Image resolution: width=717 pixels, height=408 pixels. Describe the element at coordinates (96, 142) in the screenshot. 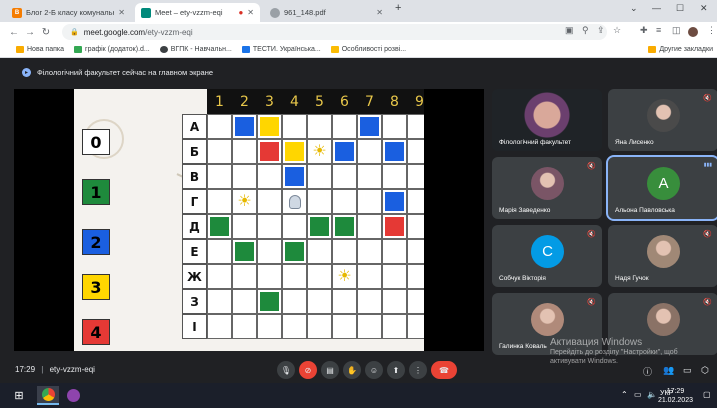

I see `legend-item: 0` at that location.